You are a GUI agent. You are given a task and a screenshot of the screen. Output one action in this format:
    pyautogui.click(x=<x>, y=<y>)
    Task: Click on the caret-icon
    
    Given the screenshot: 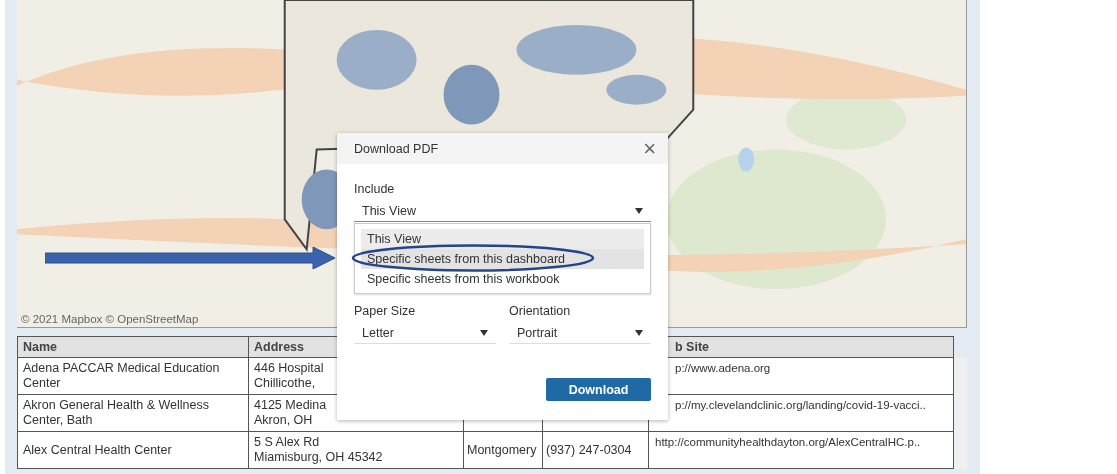 What is the action you would take?
    pyautogui.click(x=639, y=211)
    